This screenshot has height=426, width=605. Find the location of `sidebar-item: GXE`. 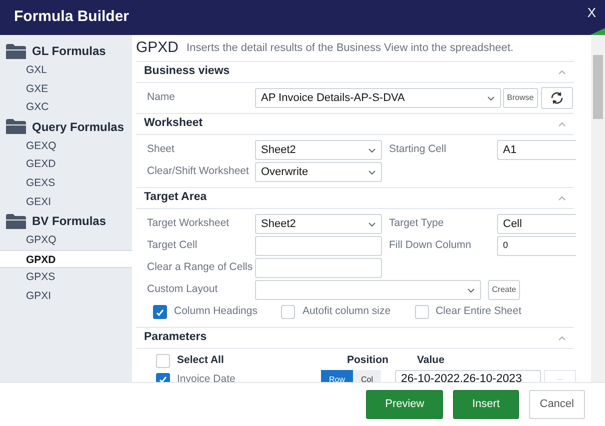

sidebar-item: GXE is located at coordinates (66, 89).